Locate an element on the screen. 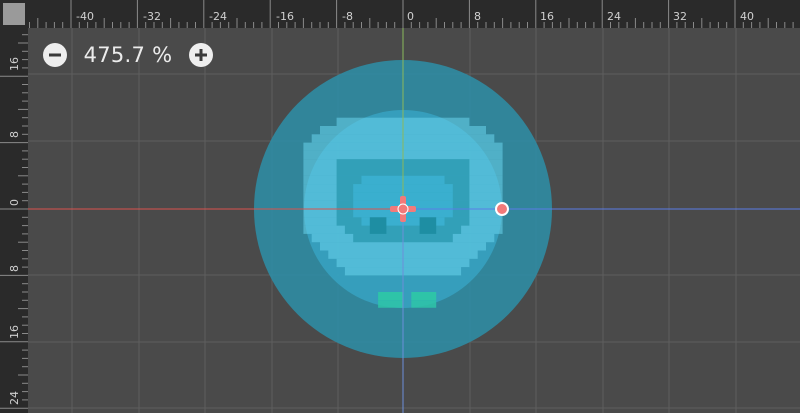  top-ruler-label: -8 is located at coordinates (347, 16).